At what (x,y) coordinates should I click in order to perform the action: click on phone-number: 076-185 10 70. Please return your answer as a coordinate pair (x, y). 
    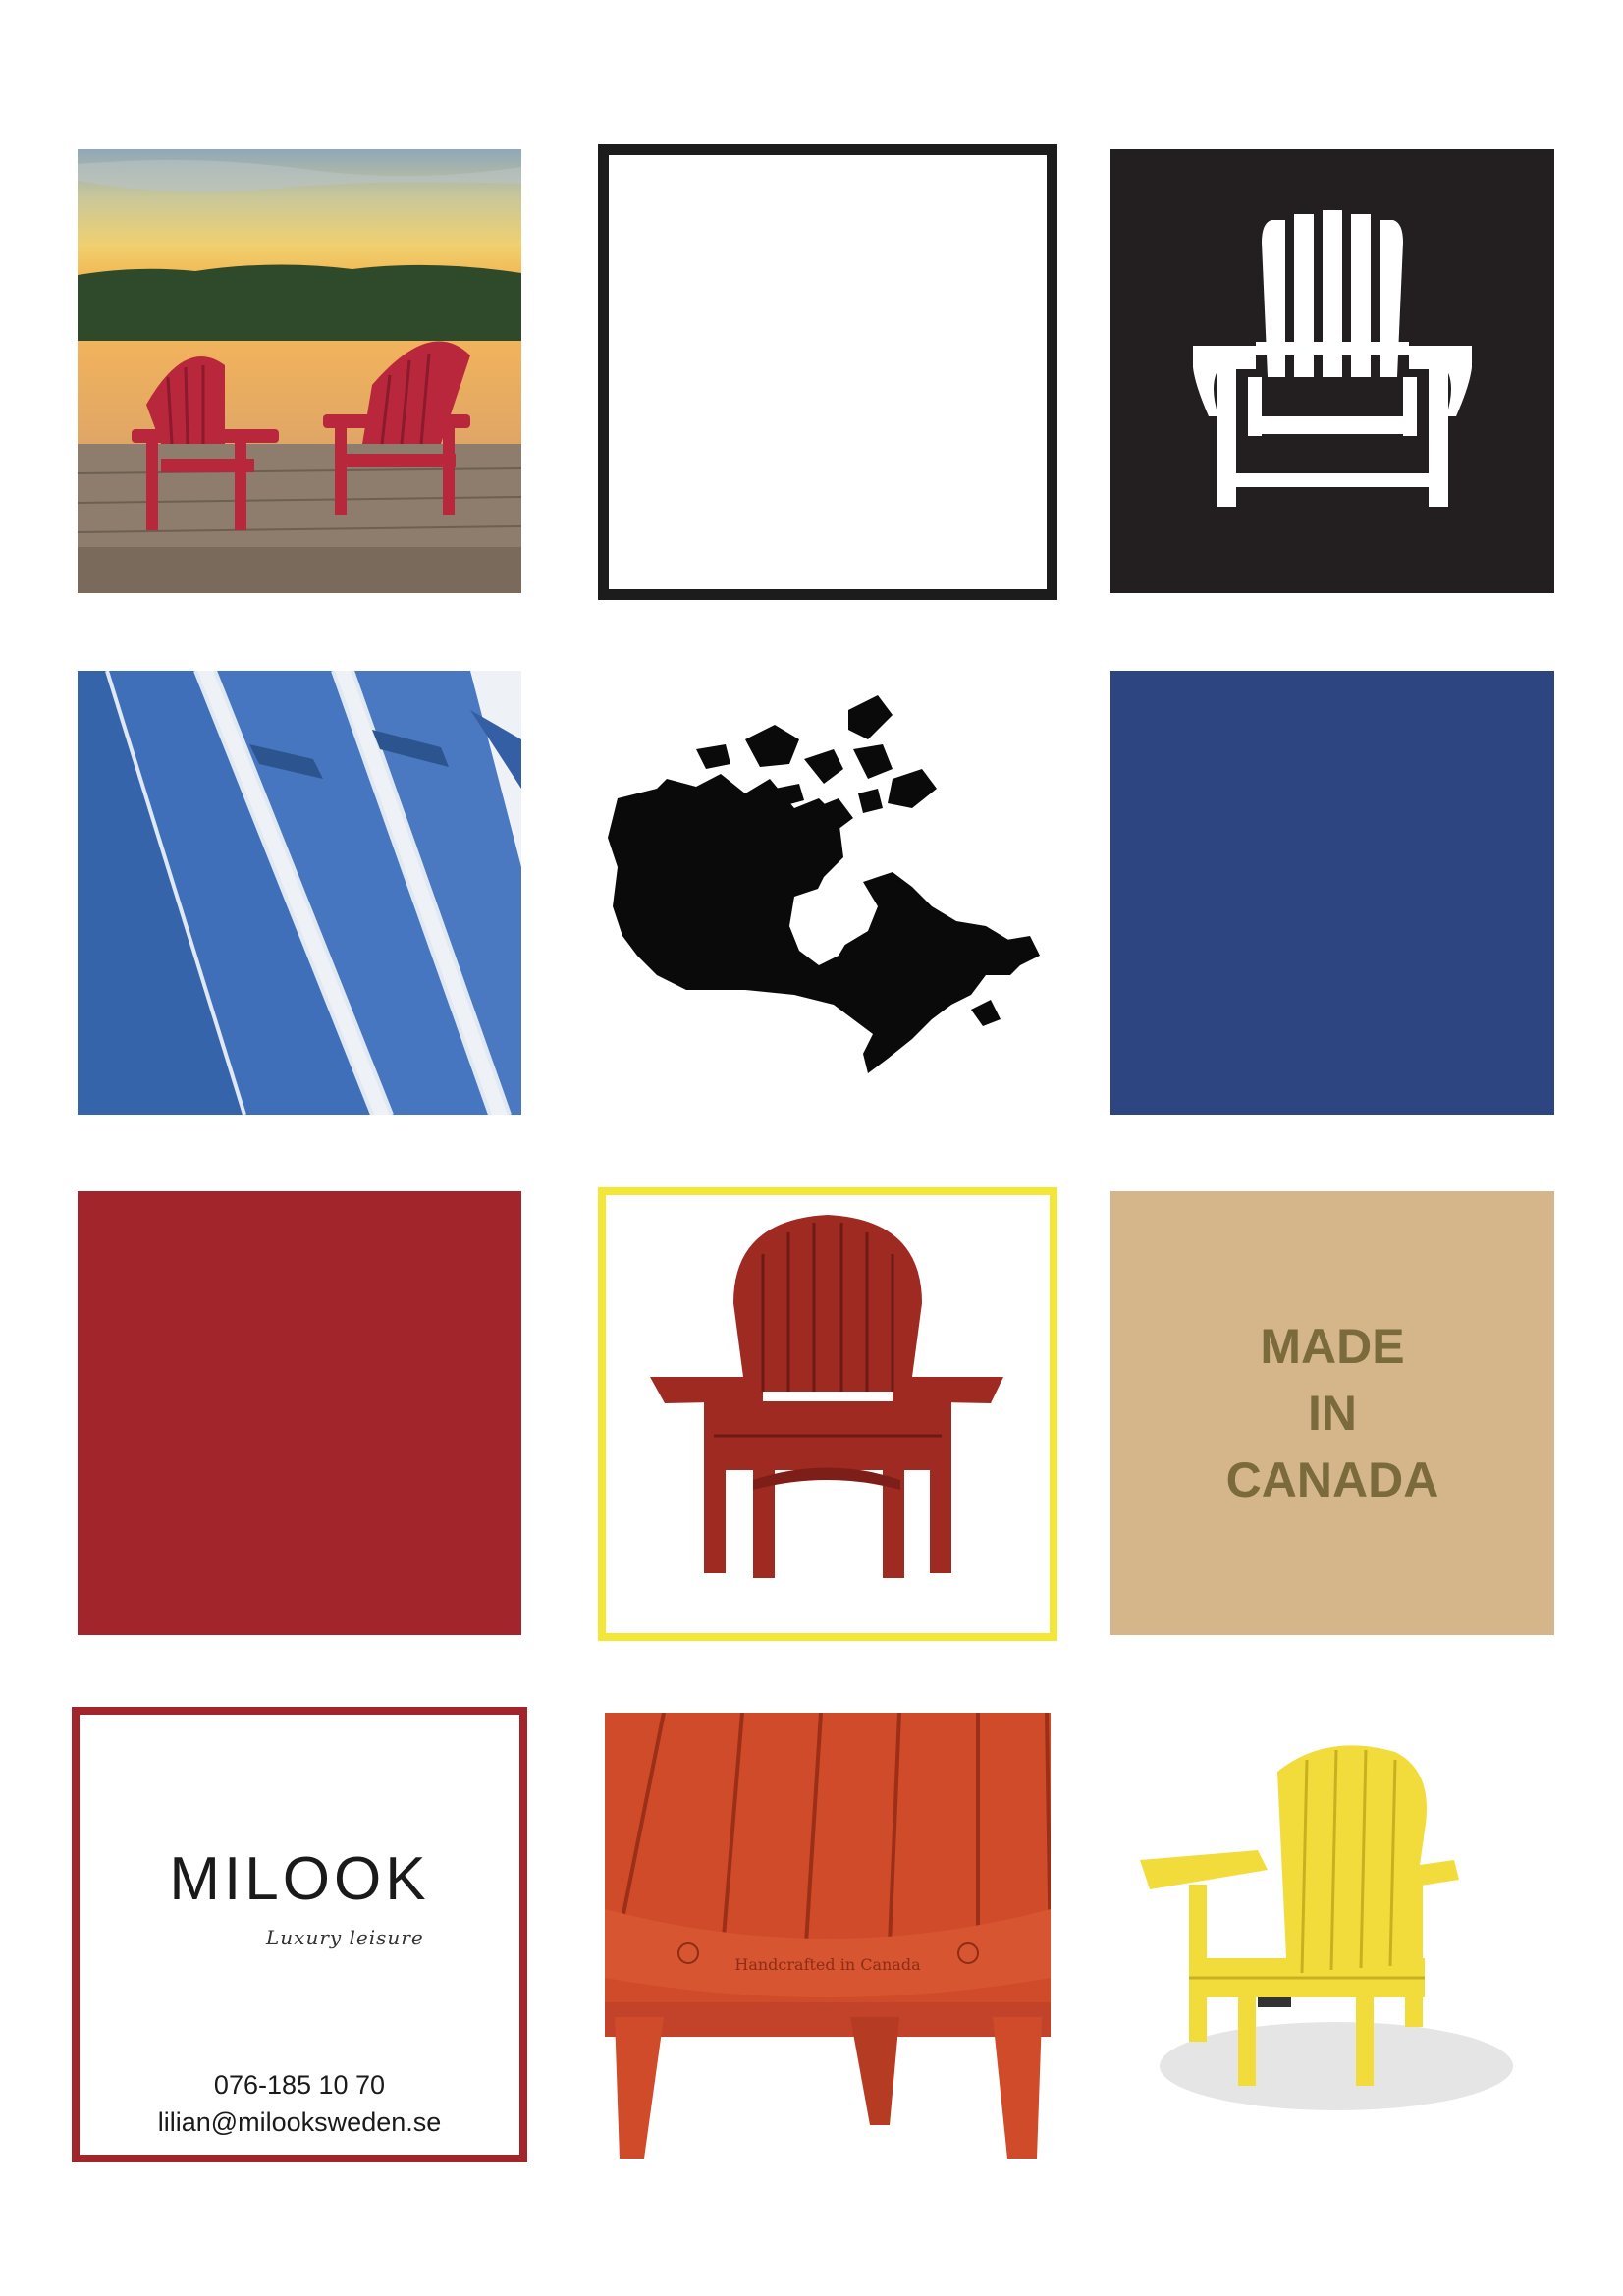
    Looking at the image, I should click on (299, 2085).